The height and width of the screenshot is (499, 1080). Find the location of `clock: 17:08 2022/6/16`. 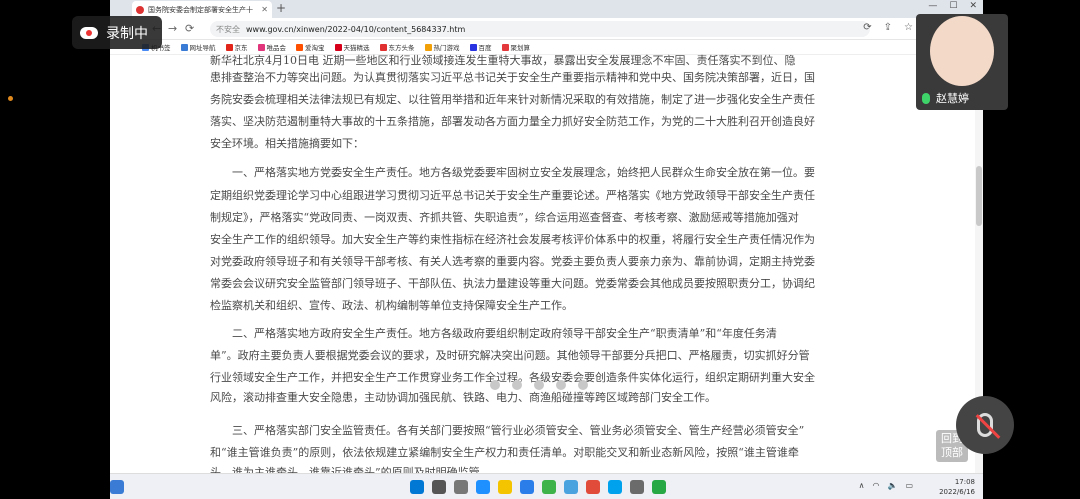

clock: 17:08 2022/6/16 is located at coordinates (957, 487).